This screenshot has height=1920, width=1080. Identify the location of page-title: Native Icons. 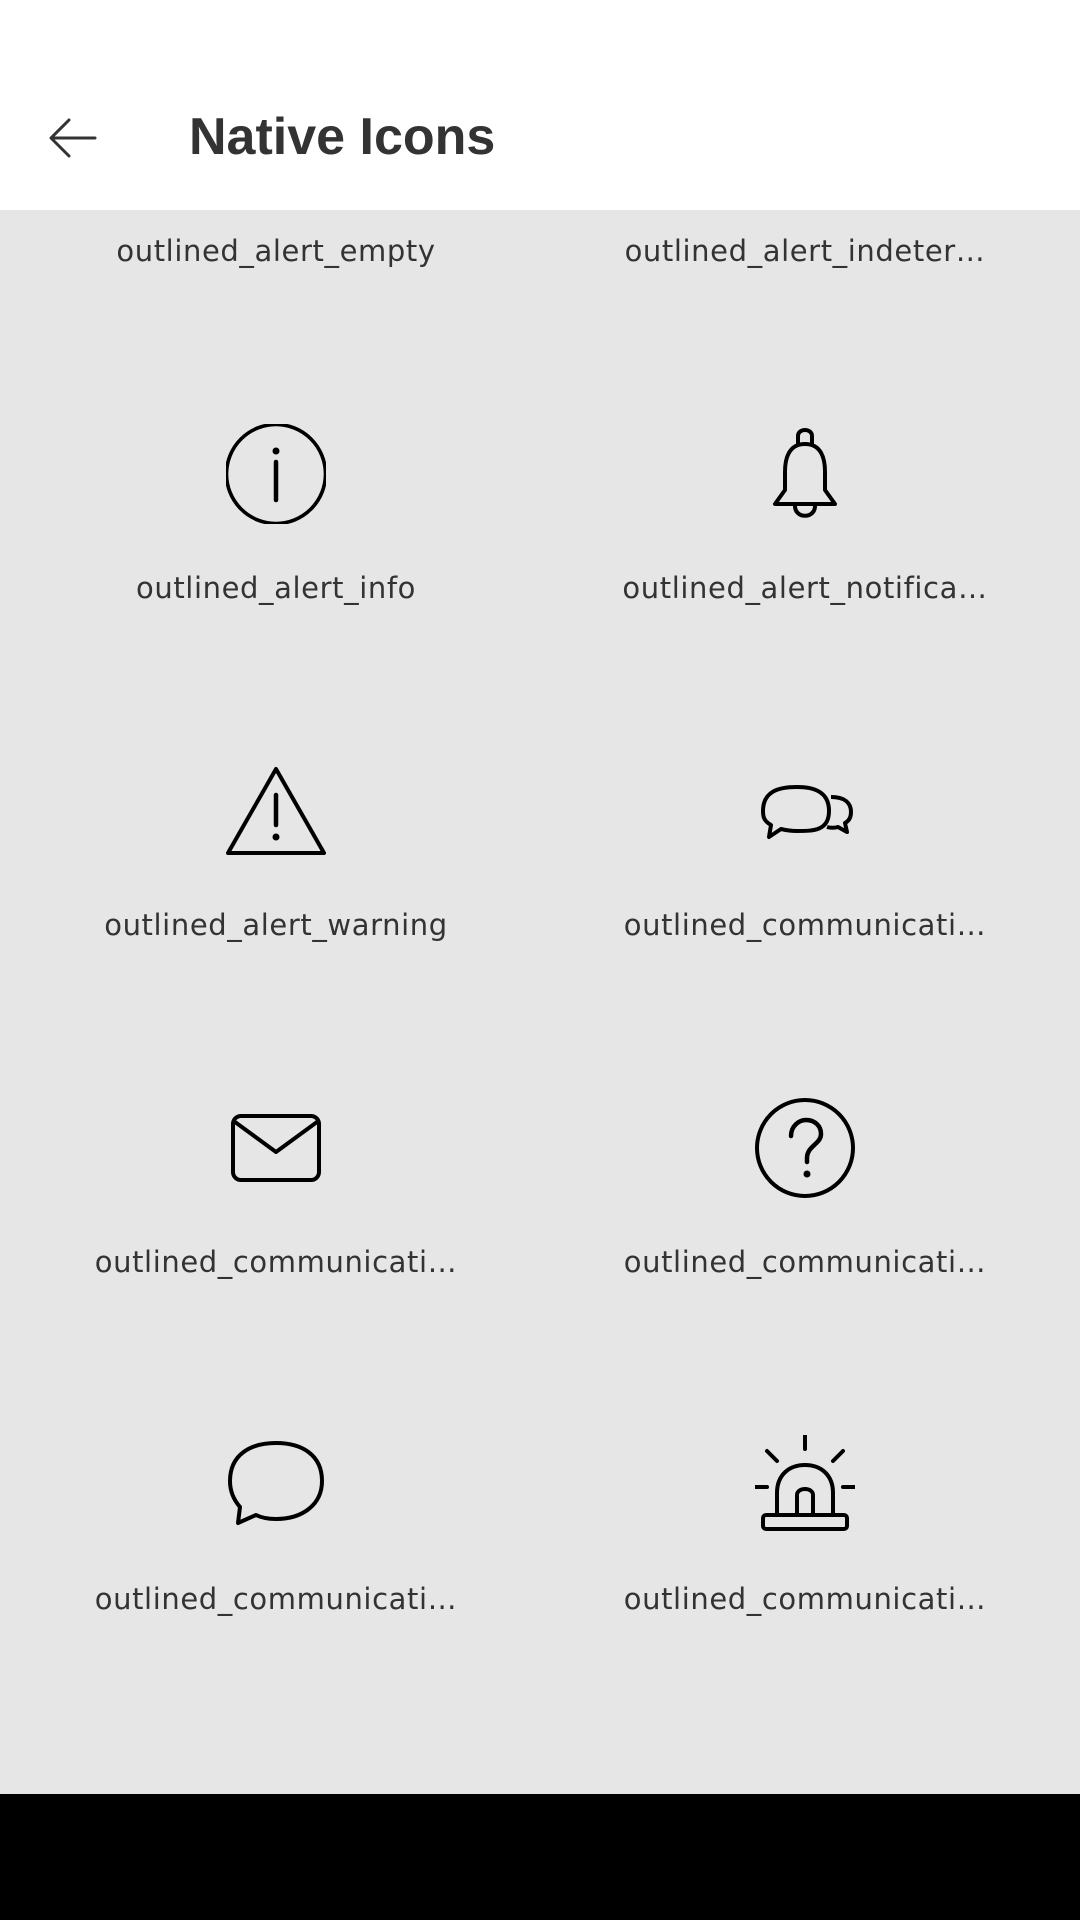
(342, 137).